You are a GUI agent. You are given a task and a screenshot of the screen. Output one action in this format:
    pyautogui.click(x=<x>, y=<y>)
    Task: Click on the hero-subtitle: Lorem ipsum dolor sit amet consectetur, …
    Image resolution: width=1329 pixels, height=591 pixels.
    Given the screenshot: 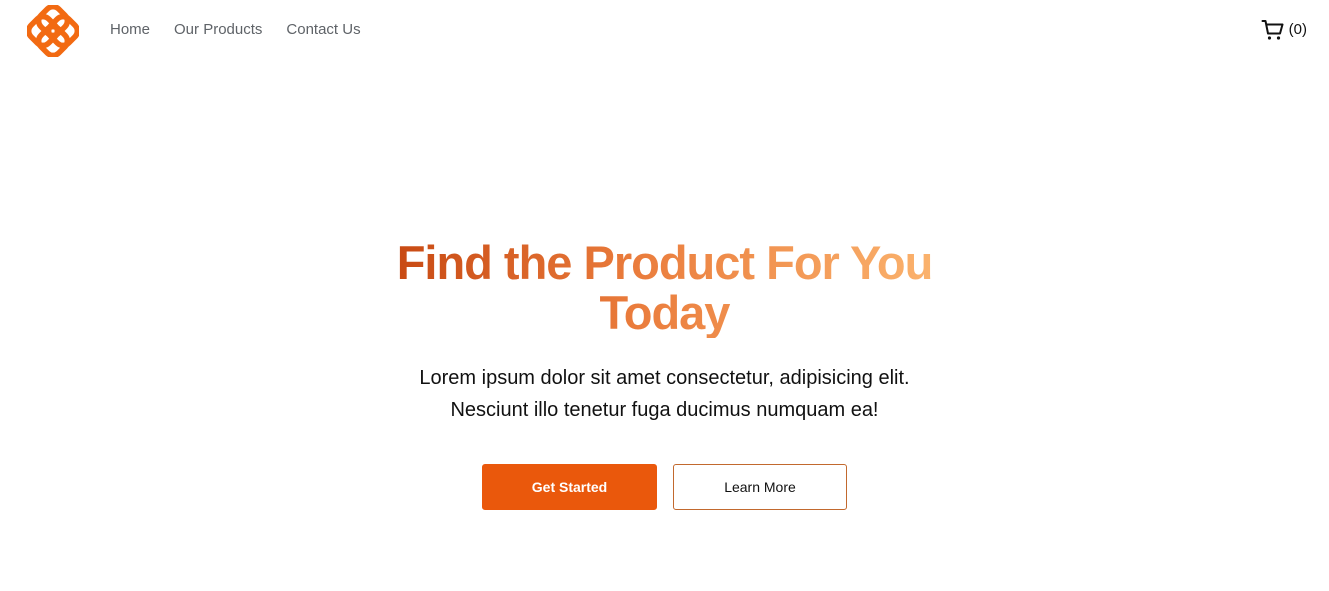 What is the action you would take?
    pyautogui.click(x=664, y=394)
    